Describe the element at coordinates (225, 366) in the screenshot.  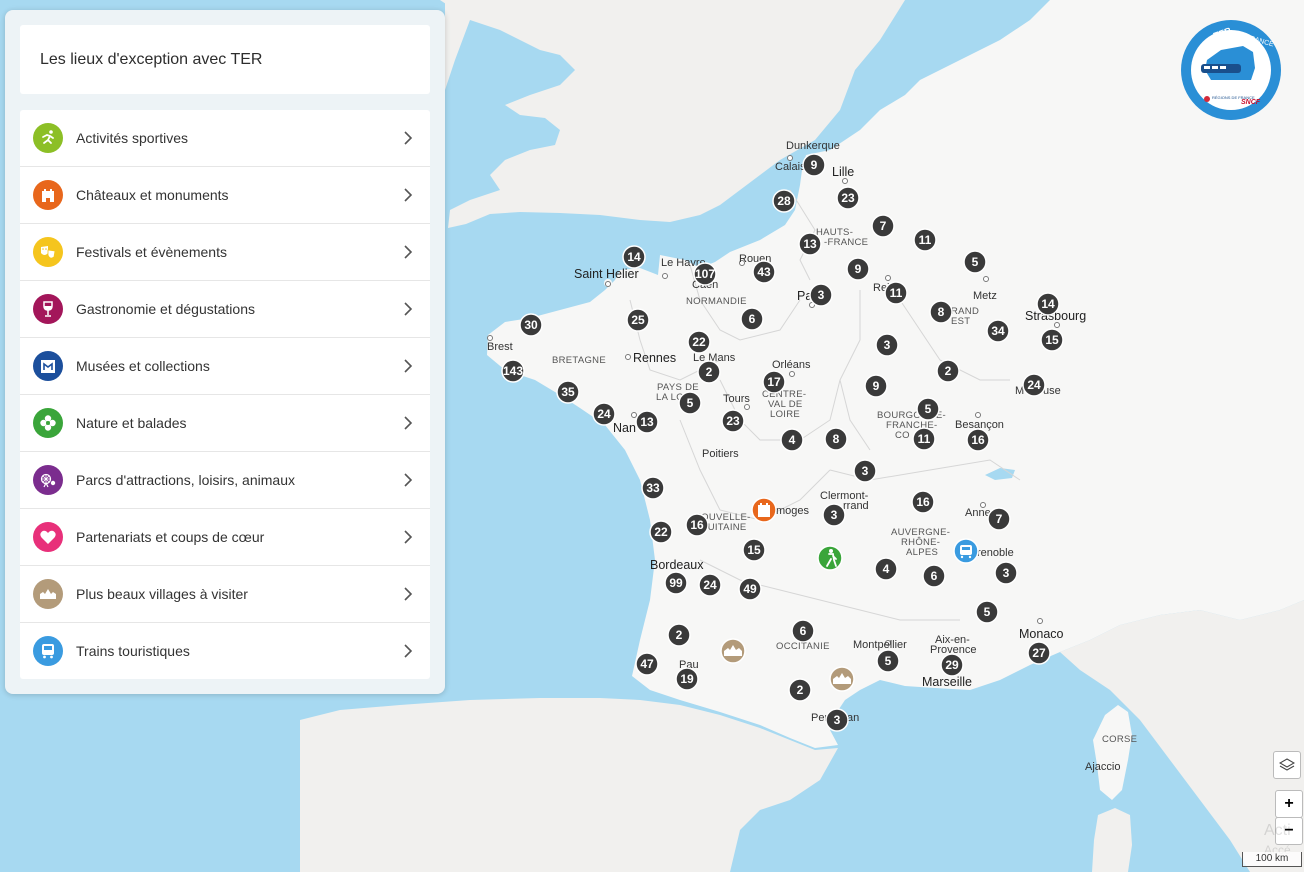
I see `category-item-musees: Musées et collections` at that location.